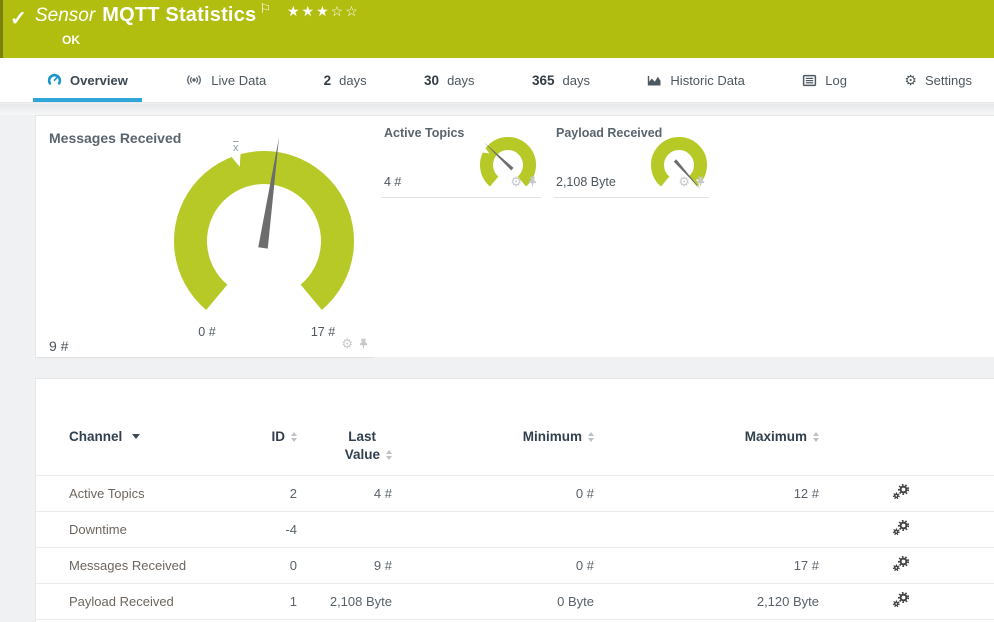  I want to click on gauge-current-value: 2,108 Byte, so click(586, 182).